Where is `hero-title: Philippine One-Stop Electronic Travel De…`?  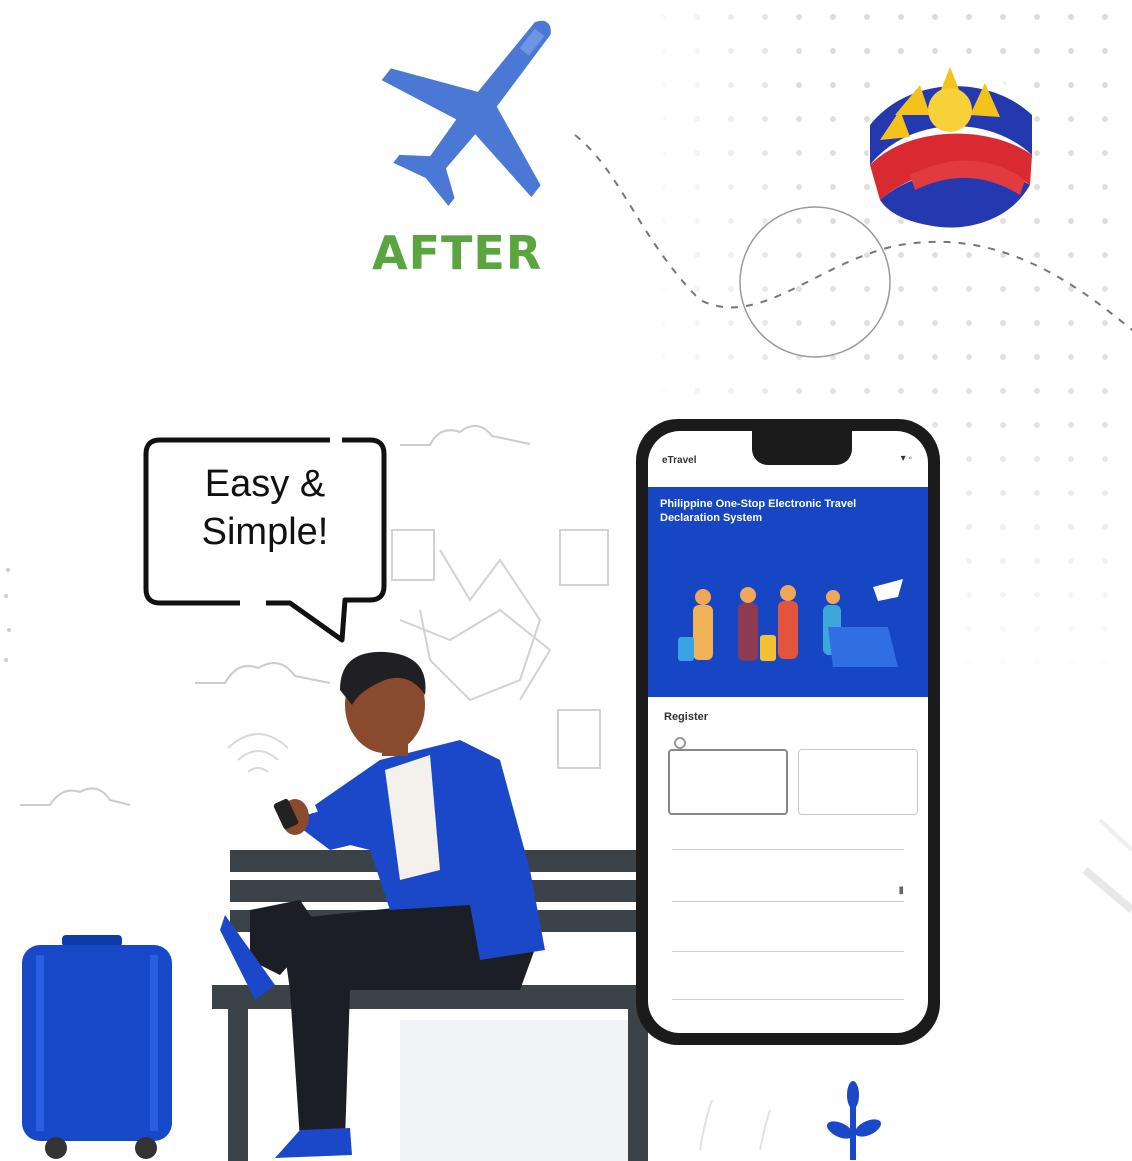 hero-title: Philippine One-Stop Electronic Travel De… is located at coordinates (758, 511).